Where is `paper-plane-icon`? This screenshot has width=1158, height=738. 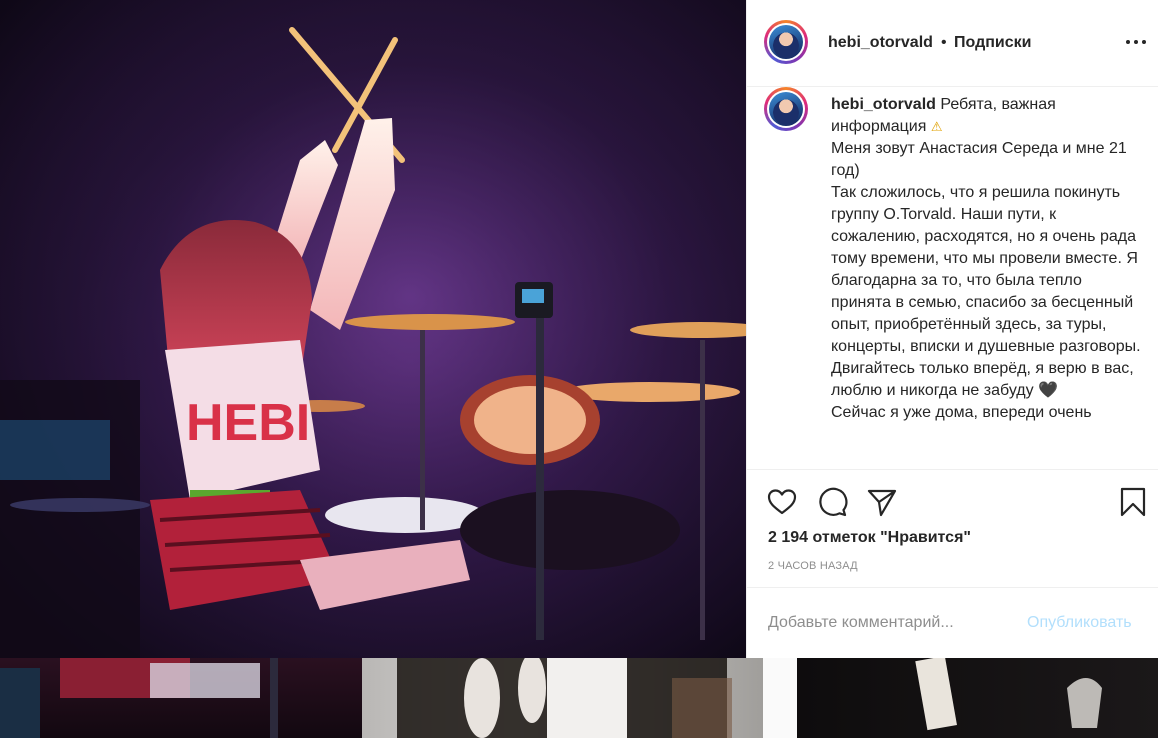
paper-plane-icon is located at coordinates (882, 502).